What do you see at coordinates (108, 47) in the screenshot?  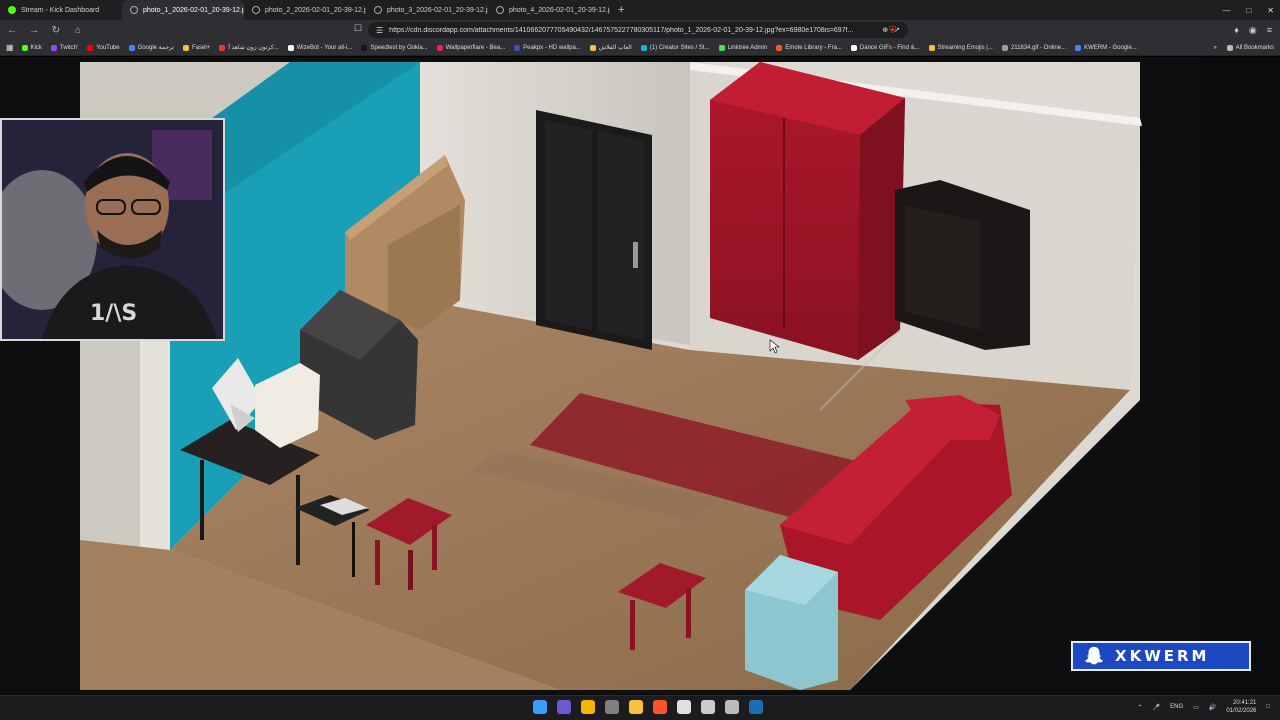 I see `bookmark-label: YouTube` at bounding box center [108, 47].